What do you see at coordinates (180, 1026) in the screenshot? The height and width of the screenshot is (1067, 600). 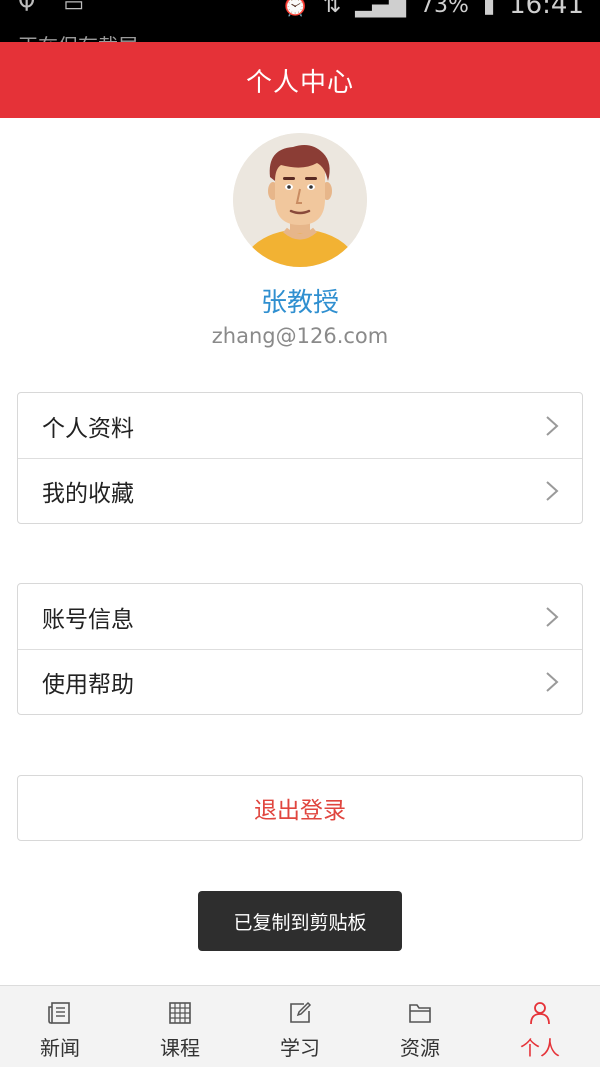 I see `tab-courses: 课程` at bounding box center [180, 1026].